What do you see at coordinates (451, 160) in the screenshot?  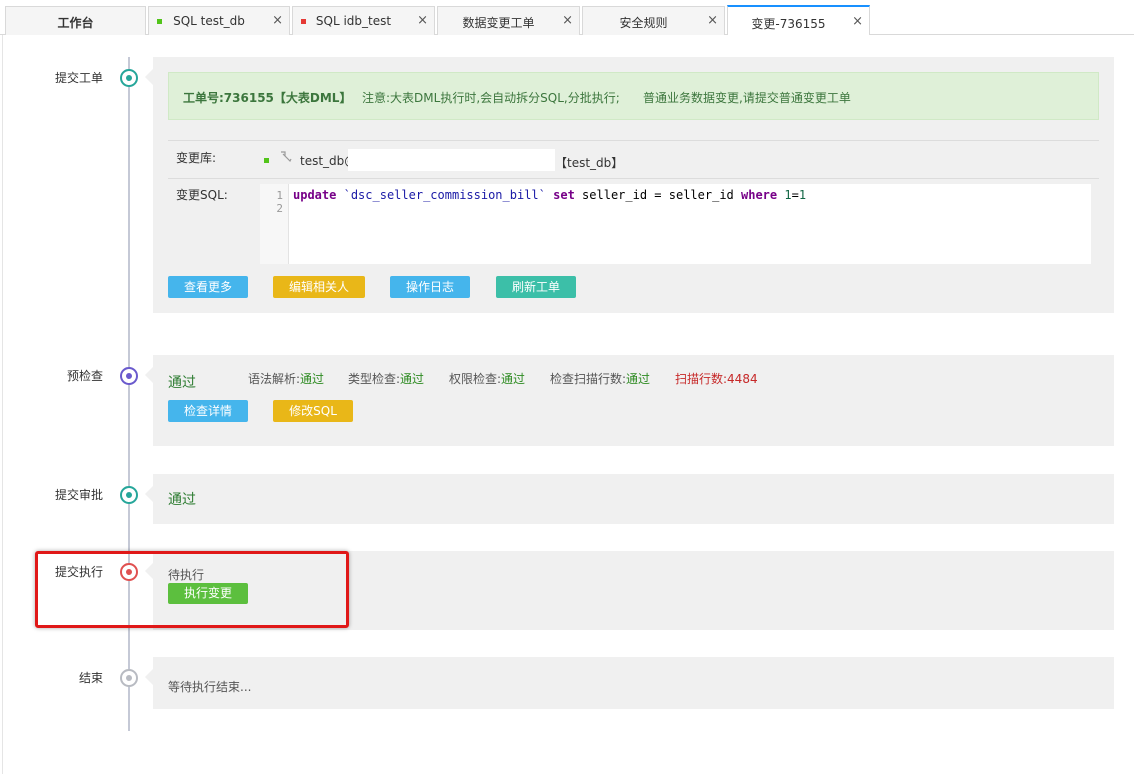 I see `db-host-redacted` at bounding box center [451, 160].